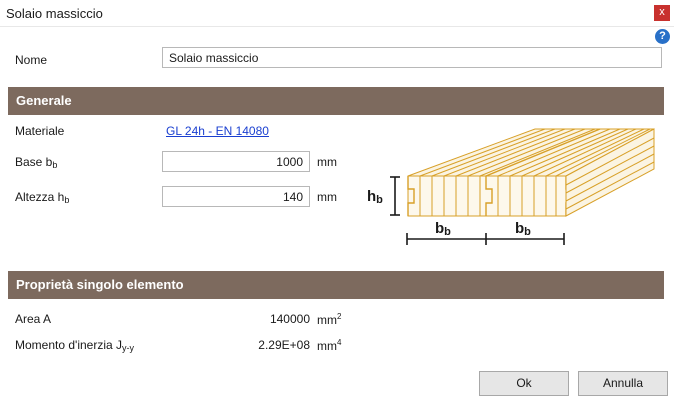  I want to click on base-label-subscript: b, so click(55, 165).